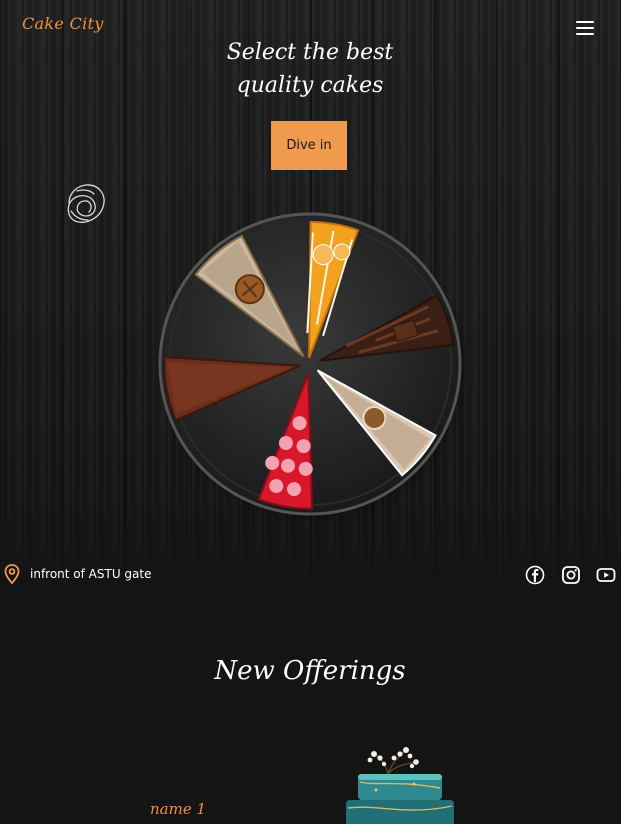 The width and height of the screenshot is (621, 824). What do you see at coordinates (571, 575) in the screenshot?
I see `instagram-icon` at bounding box center [571, 575].